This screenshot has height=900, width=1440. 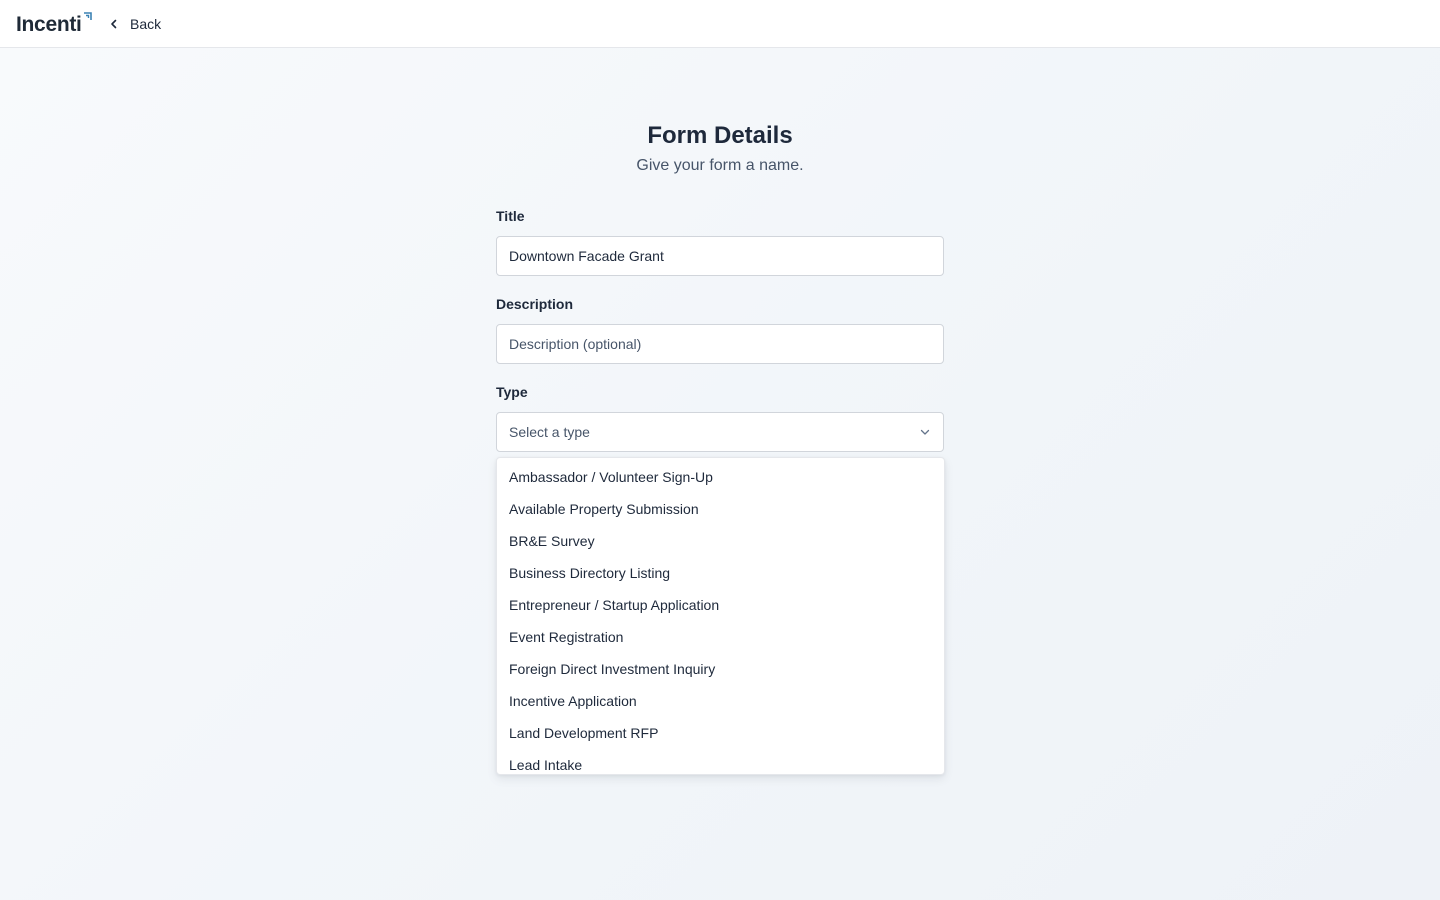 I want to click on back-button: Back, so click(x=134, y=24).